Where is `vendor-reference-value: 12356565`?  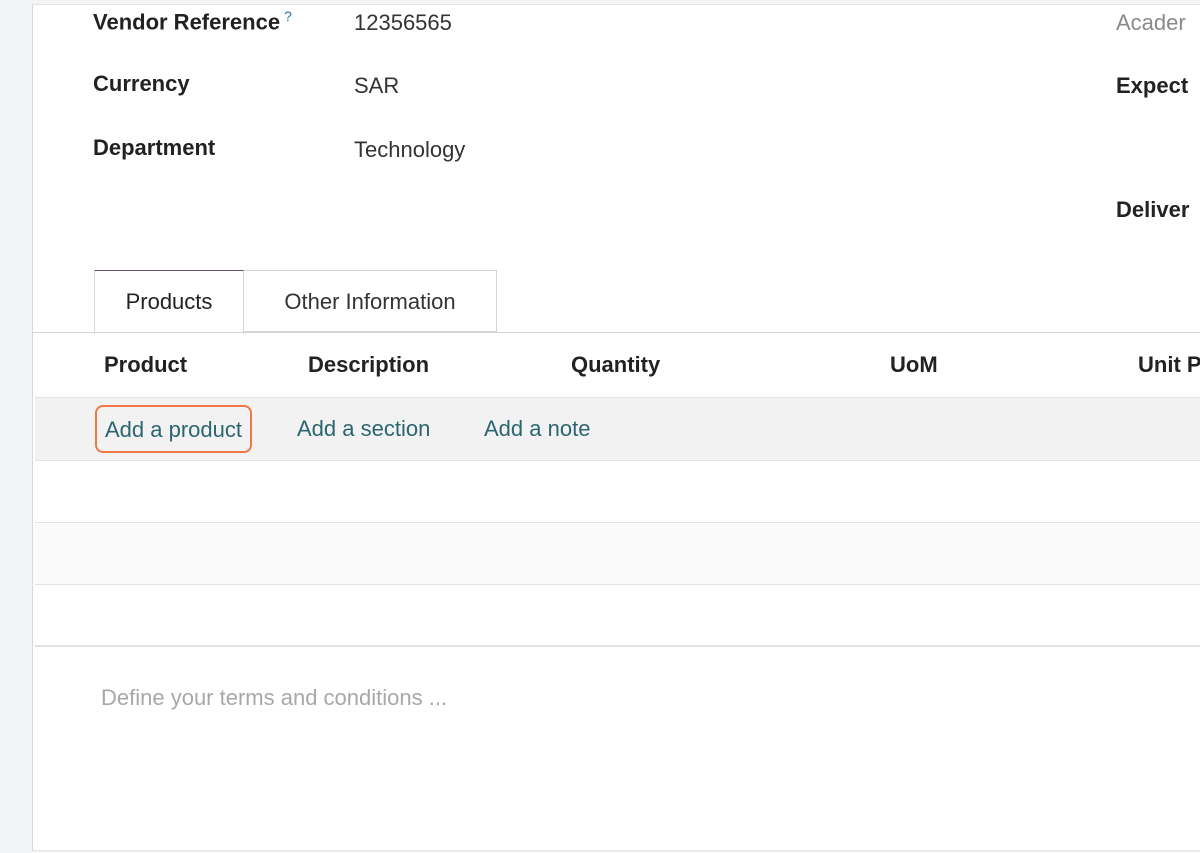 vendor-reference-value: 12356565 is located at coordinates (403, 23).